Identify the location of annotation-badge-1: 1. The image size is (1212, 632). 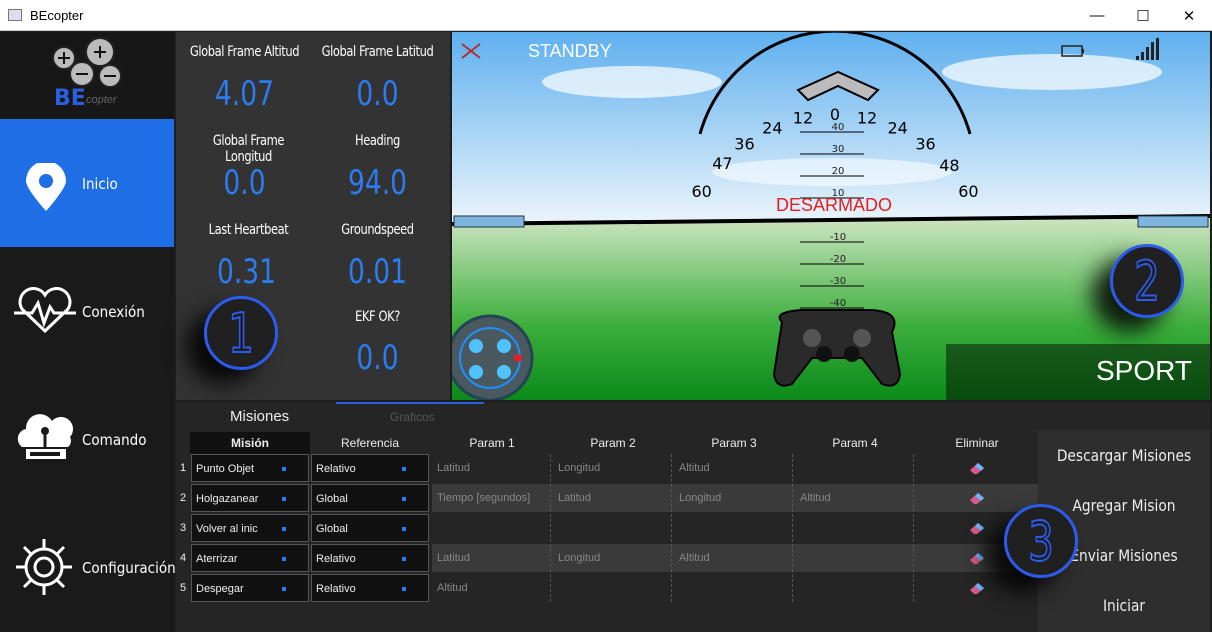
(241, 333).